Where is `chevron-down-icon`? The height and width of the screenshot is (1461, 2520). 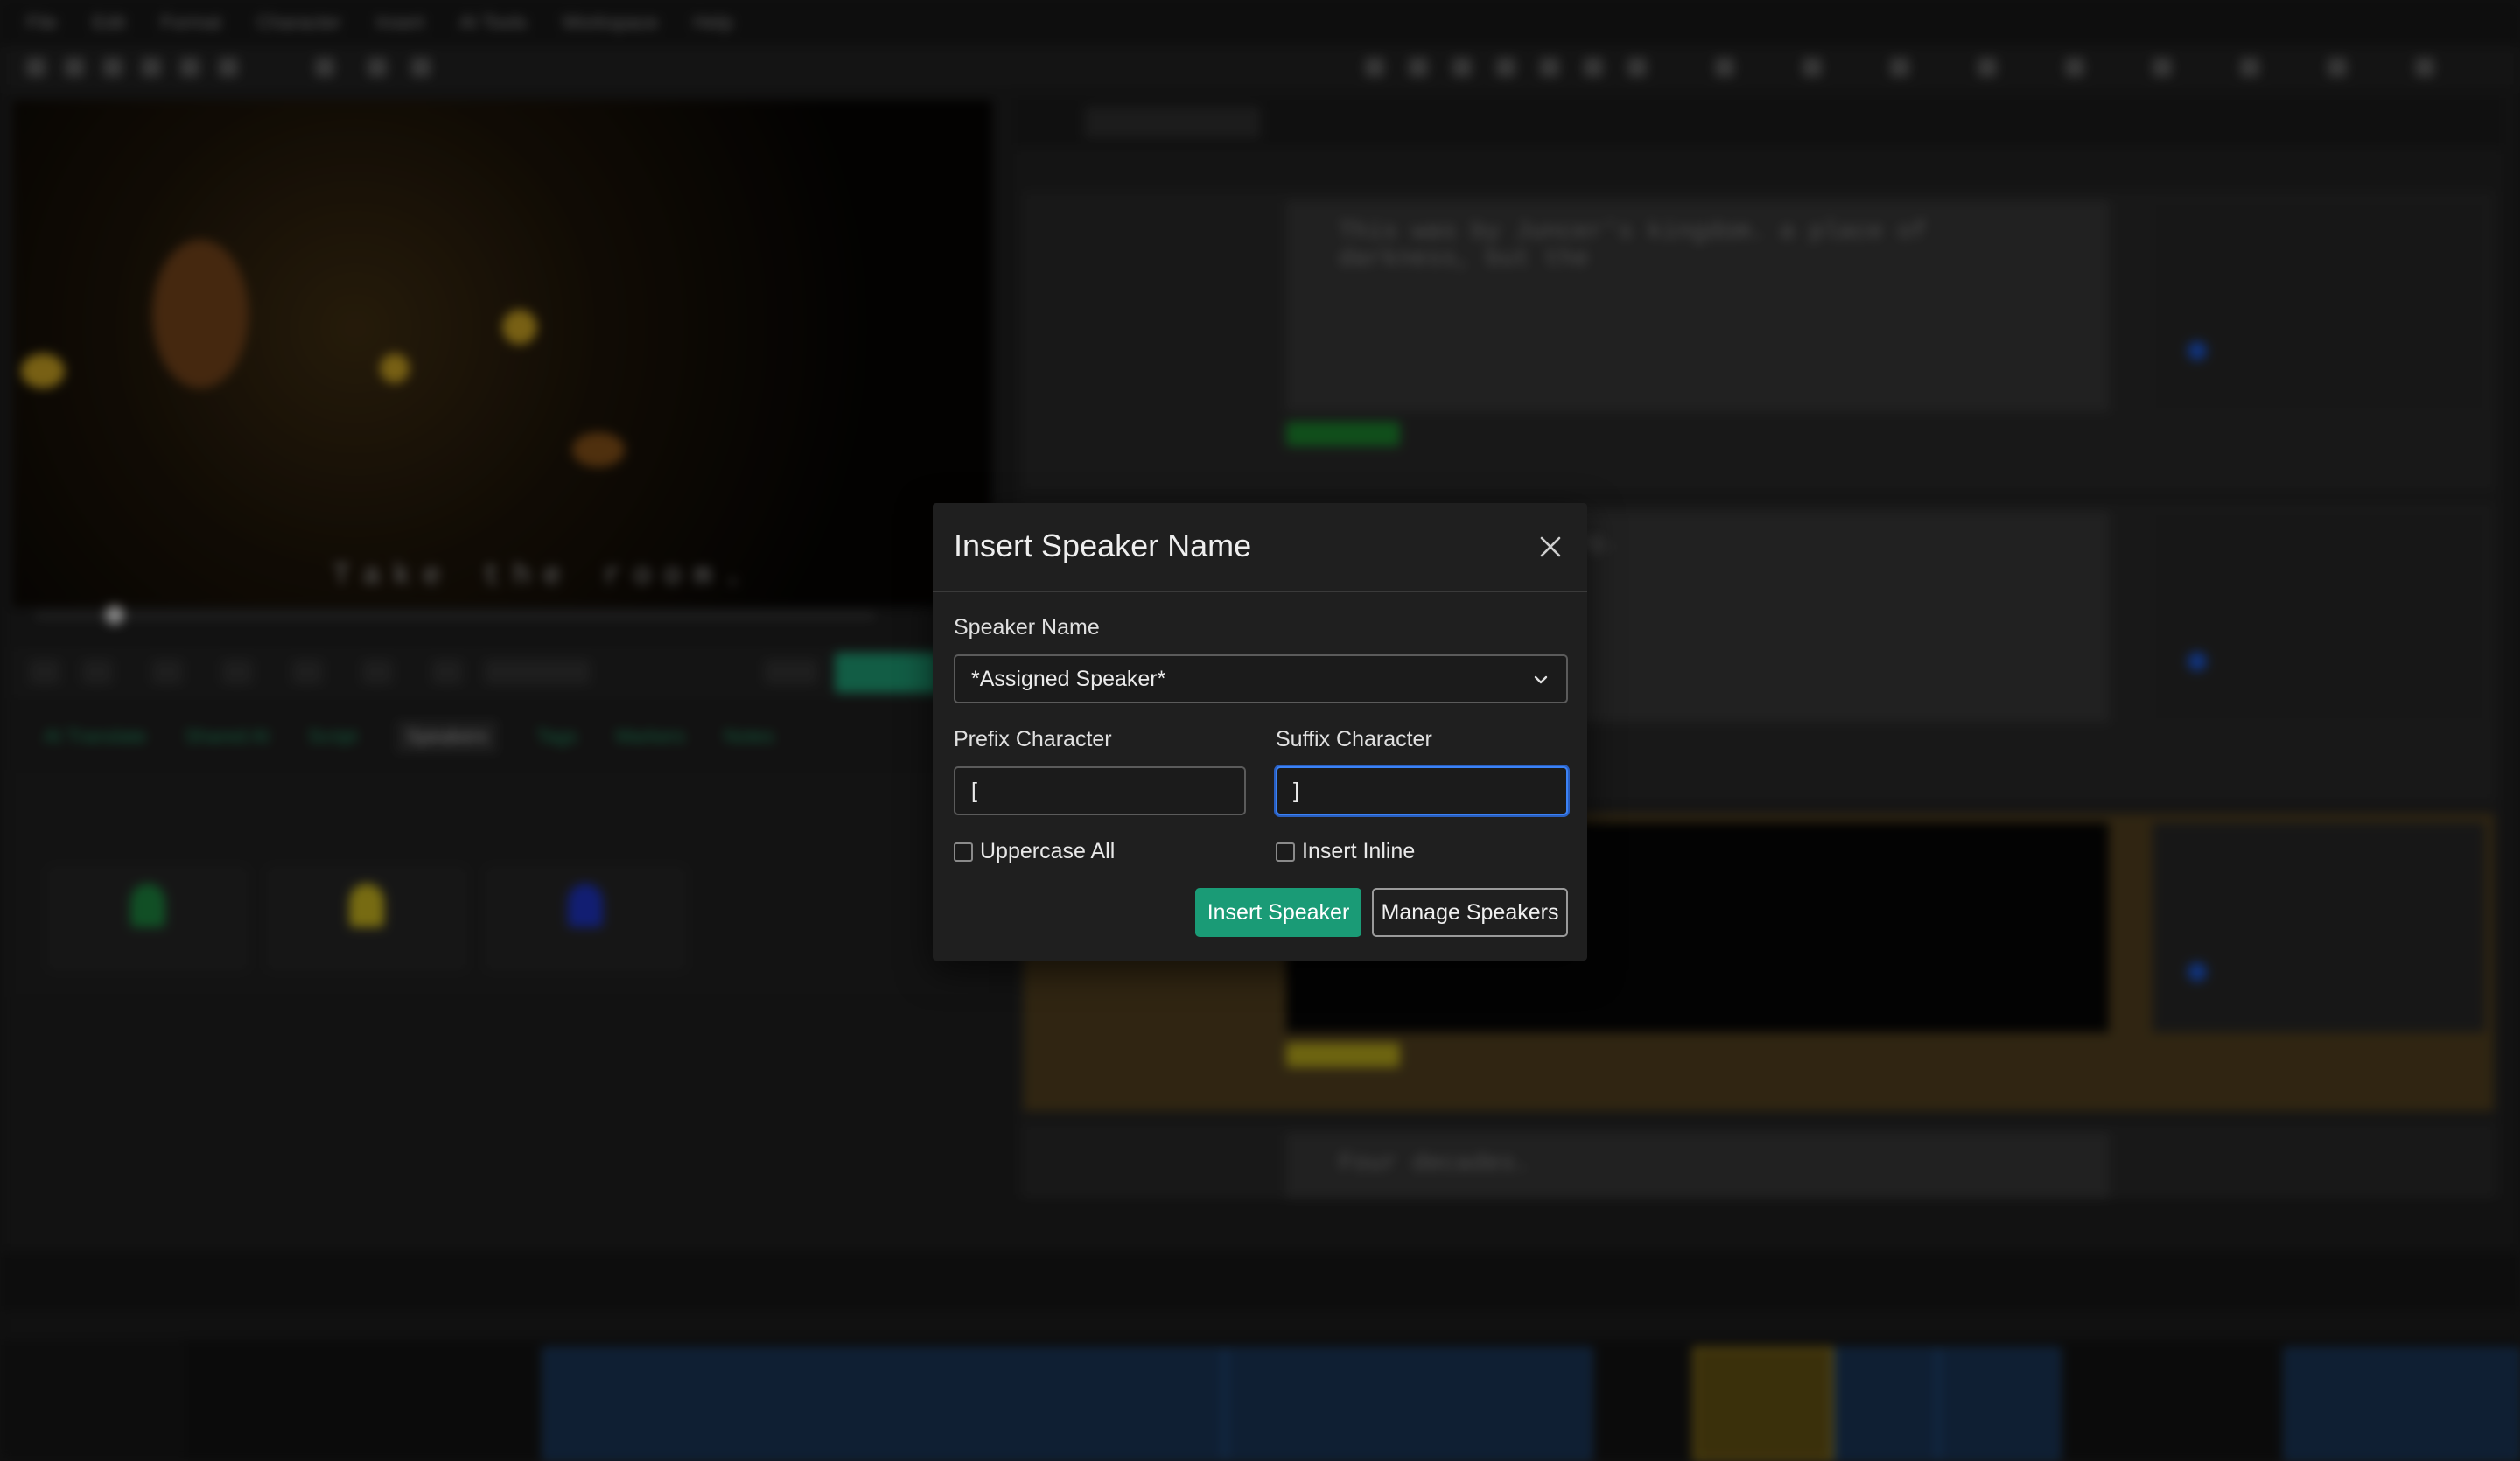 chevron-down-icon is located at coordinates (1541, 679).